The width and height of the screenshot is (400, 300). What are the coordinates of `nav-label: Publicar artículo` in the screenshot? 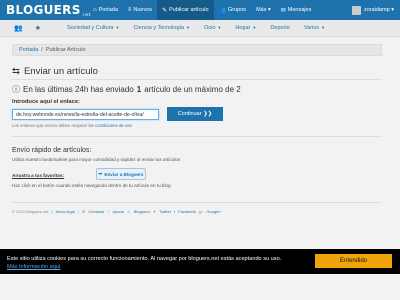 It's located at (189, 10).